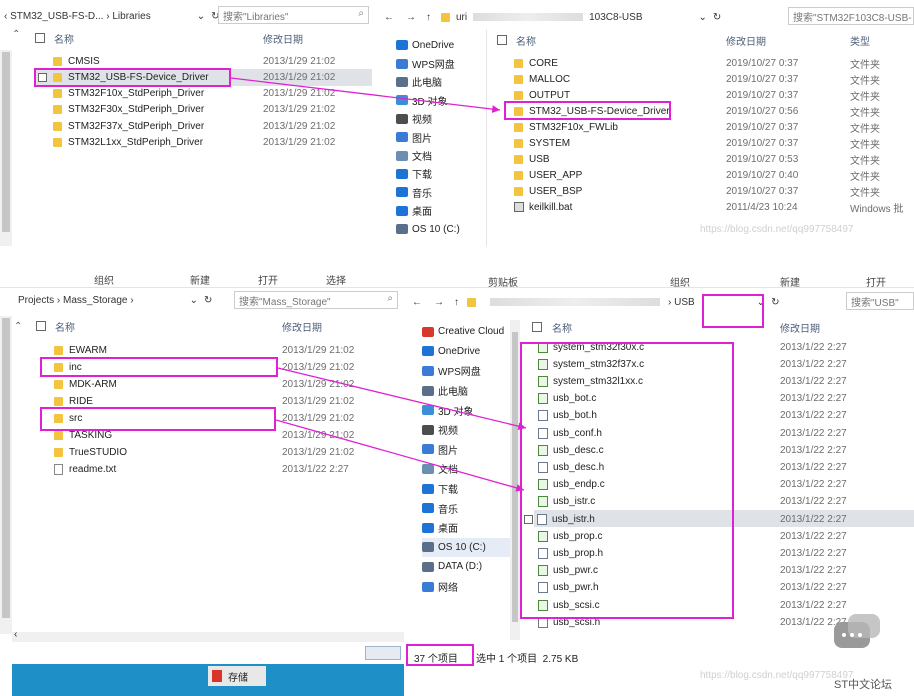 This screenshot has height=696, width=914. I want to click on arrow-inc, so click(402, 398).